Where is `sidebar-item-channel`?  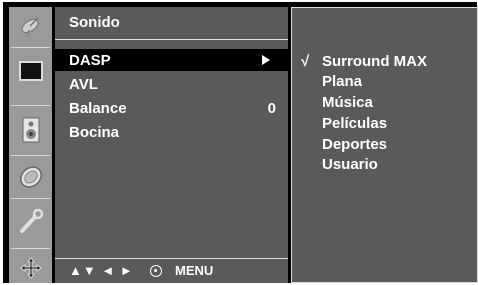 sidebar-item-channel is located at coordinates (30, 26).